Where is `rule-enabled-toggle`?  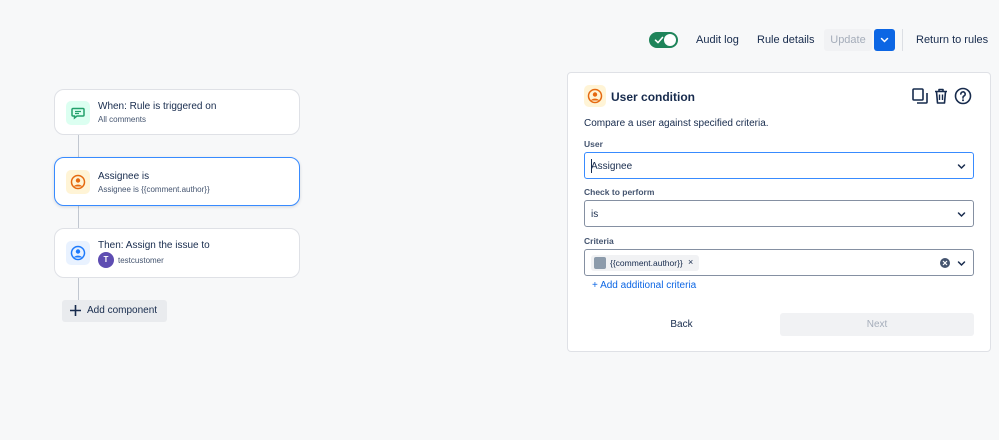
rule-enabled-toggle is located at coordinates (663, 40).